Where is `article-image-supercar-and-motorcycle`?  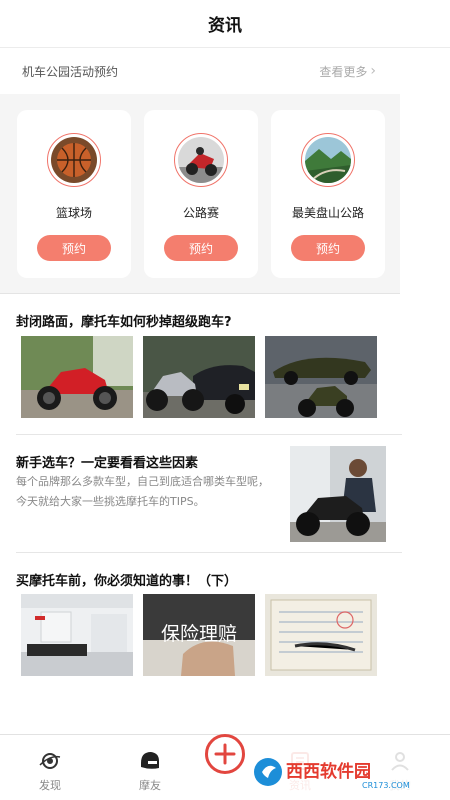 article-image-supercar-and-motorcycle is located at coordinates (321, 377).